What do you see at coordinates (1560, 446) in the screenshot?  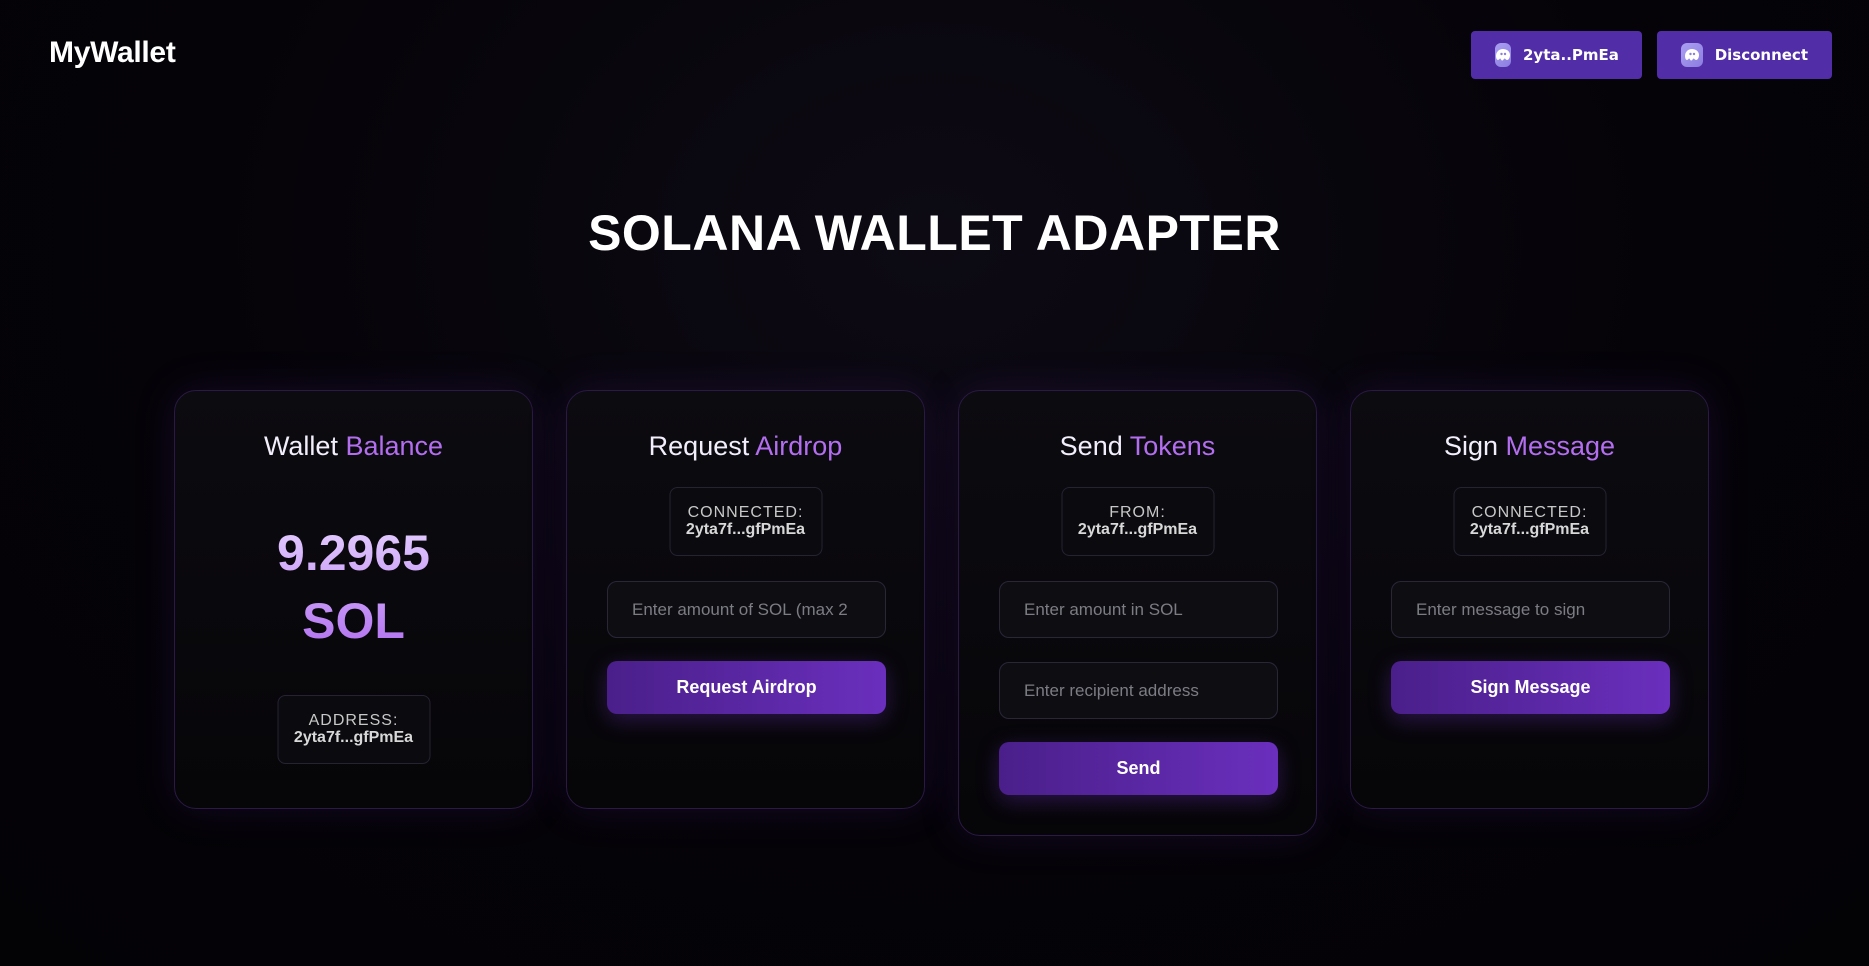 I see `card-title-accent: Message` at bounding box center [1560, 446].